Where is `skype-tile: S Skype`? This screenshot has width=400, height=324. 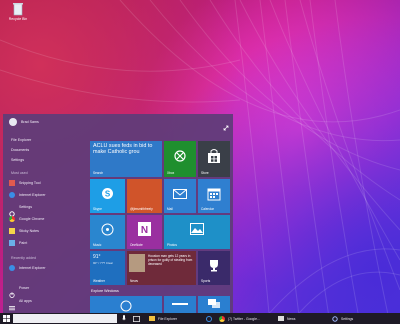
skype-tile: S Skype is located at coordinates (107, 196).